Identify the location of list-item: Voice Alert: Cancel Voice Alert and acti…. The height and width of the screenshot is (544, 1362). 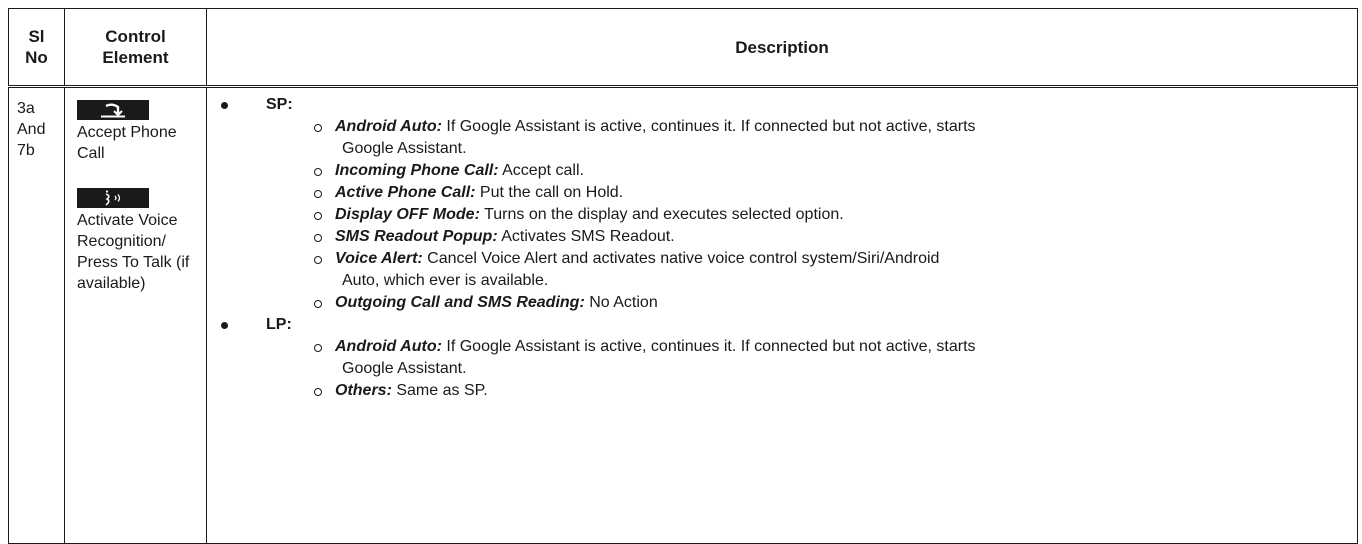
(782, 270).